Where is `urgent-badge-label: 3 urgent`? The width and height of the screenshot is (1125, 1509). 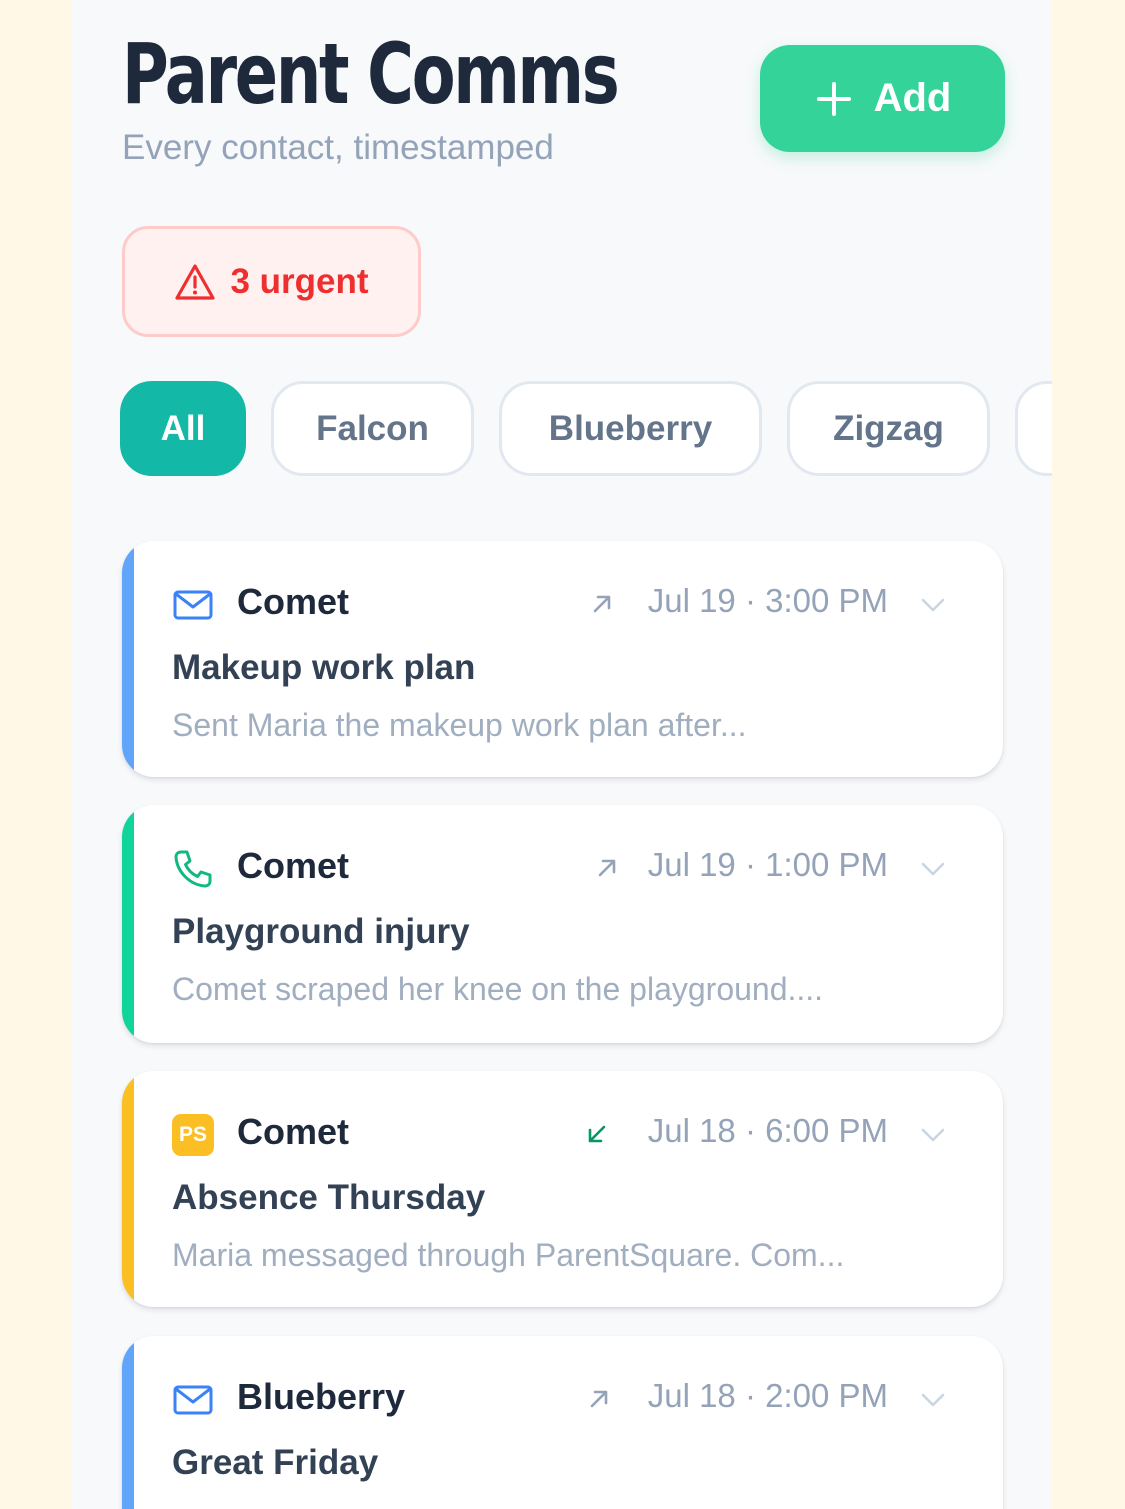 urgent-badge-label: 3 urgent is located at coordinates (299, 281).